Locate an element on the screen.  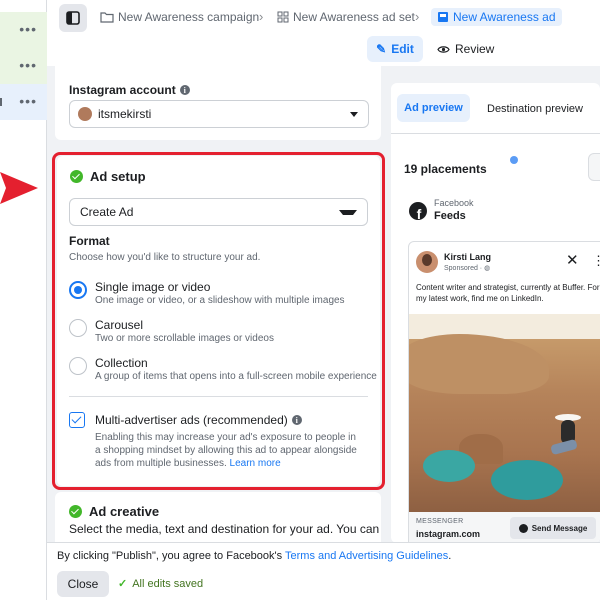
breadcrumb-adset: New Awareness ad set is located at coordinates (346, 17).